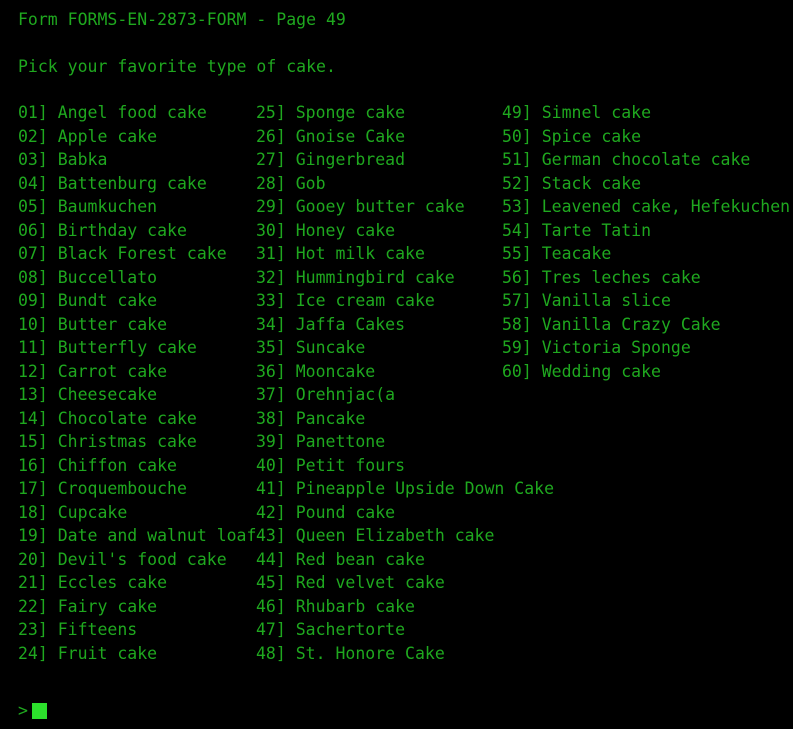 The width and height of the screenshot is (793, 729). Describe the element at coordinates (33, 300) in the screenshot. I see `list-item-number: 09]` at that location.